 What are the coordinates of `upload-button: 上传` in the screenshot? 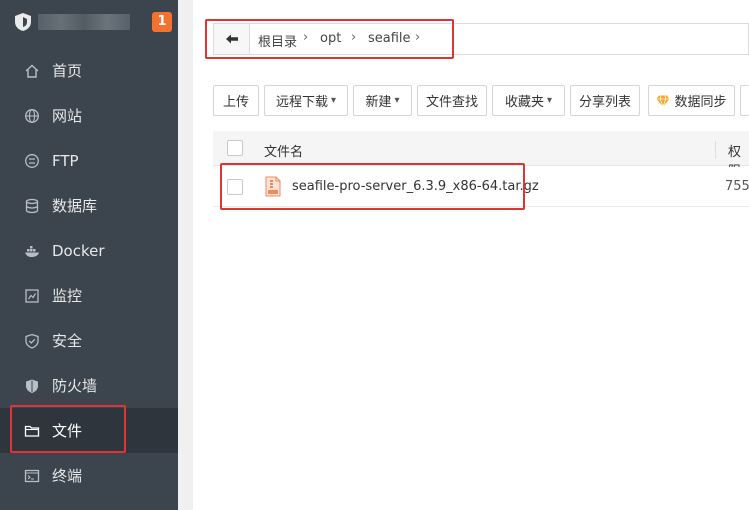 It's located at (236, 100).